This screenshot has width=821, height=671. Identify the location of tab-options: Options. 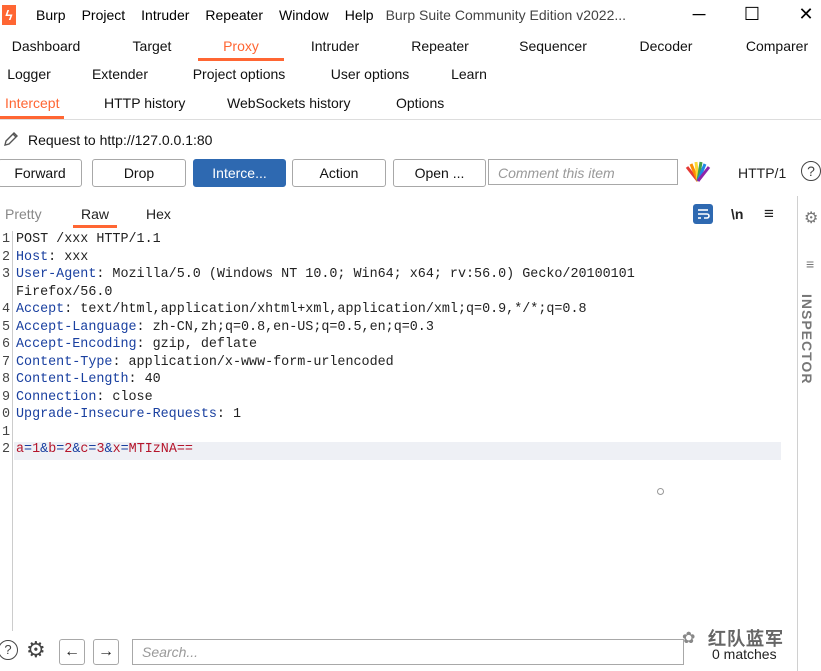
(420, 103).